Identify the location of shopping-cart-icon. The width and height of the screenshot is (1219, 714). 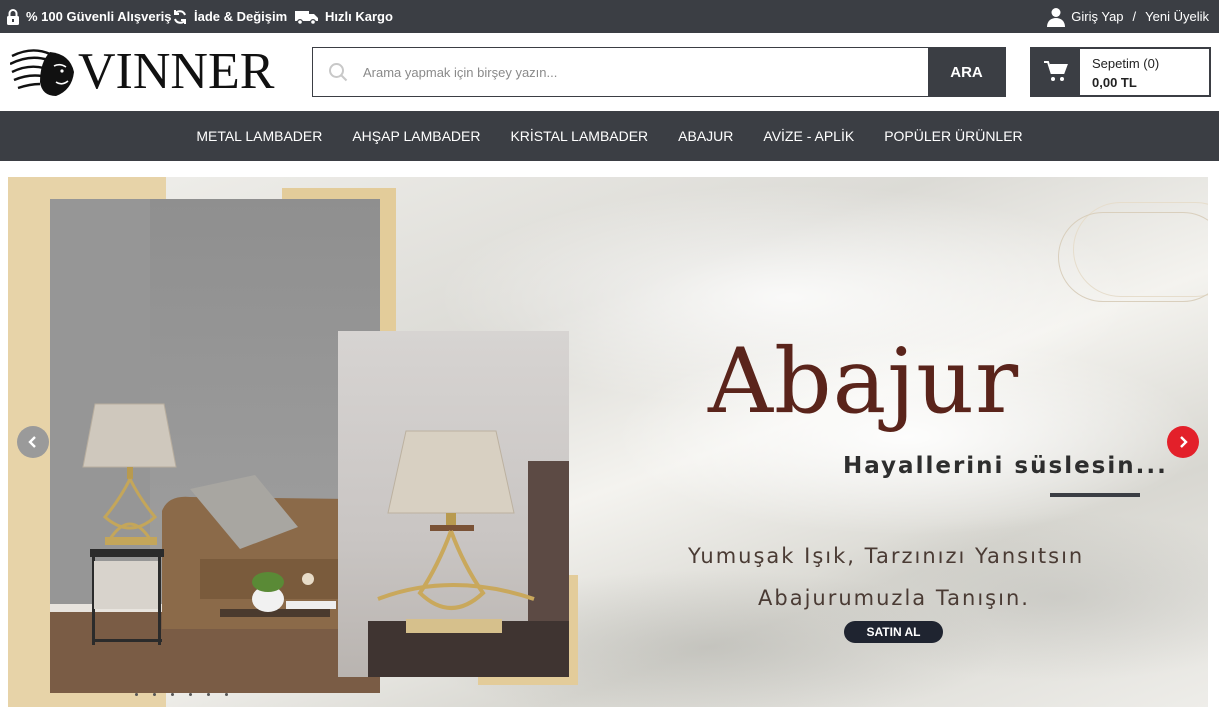
(1056, 71).